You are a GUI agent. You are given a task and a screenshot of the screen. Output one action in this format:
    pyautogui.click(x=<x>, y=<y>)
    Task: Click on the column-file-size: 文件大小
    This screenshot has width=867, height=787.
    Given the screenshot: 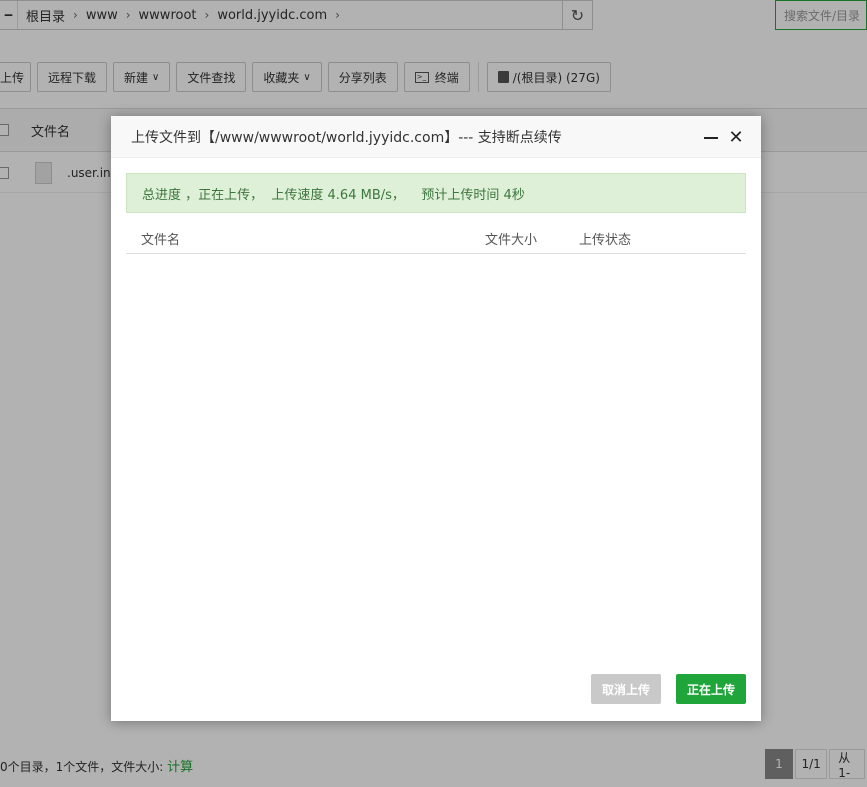 What is the action you would take?
    pyautogui.click(x=511, y=240)
    